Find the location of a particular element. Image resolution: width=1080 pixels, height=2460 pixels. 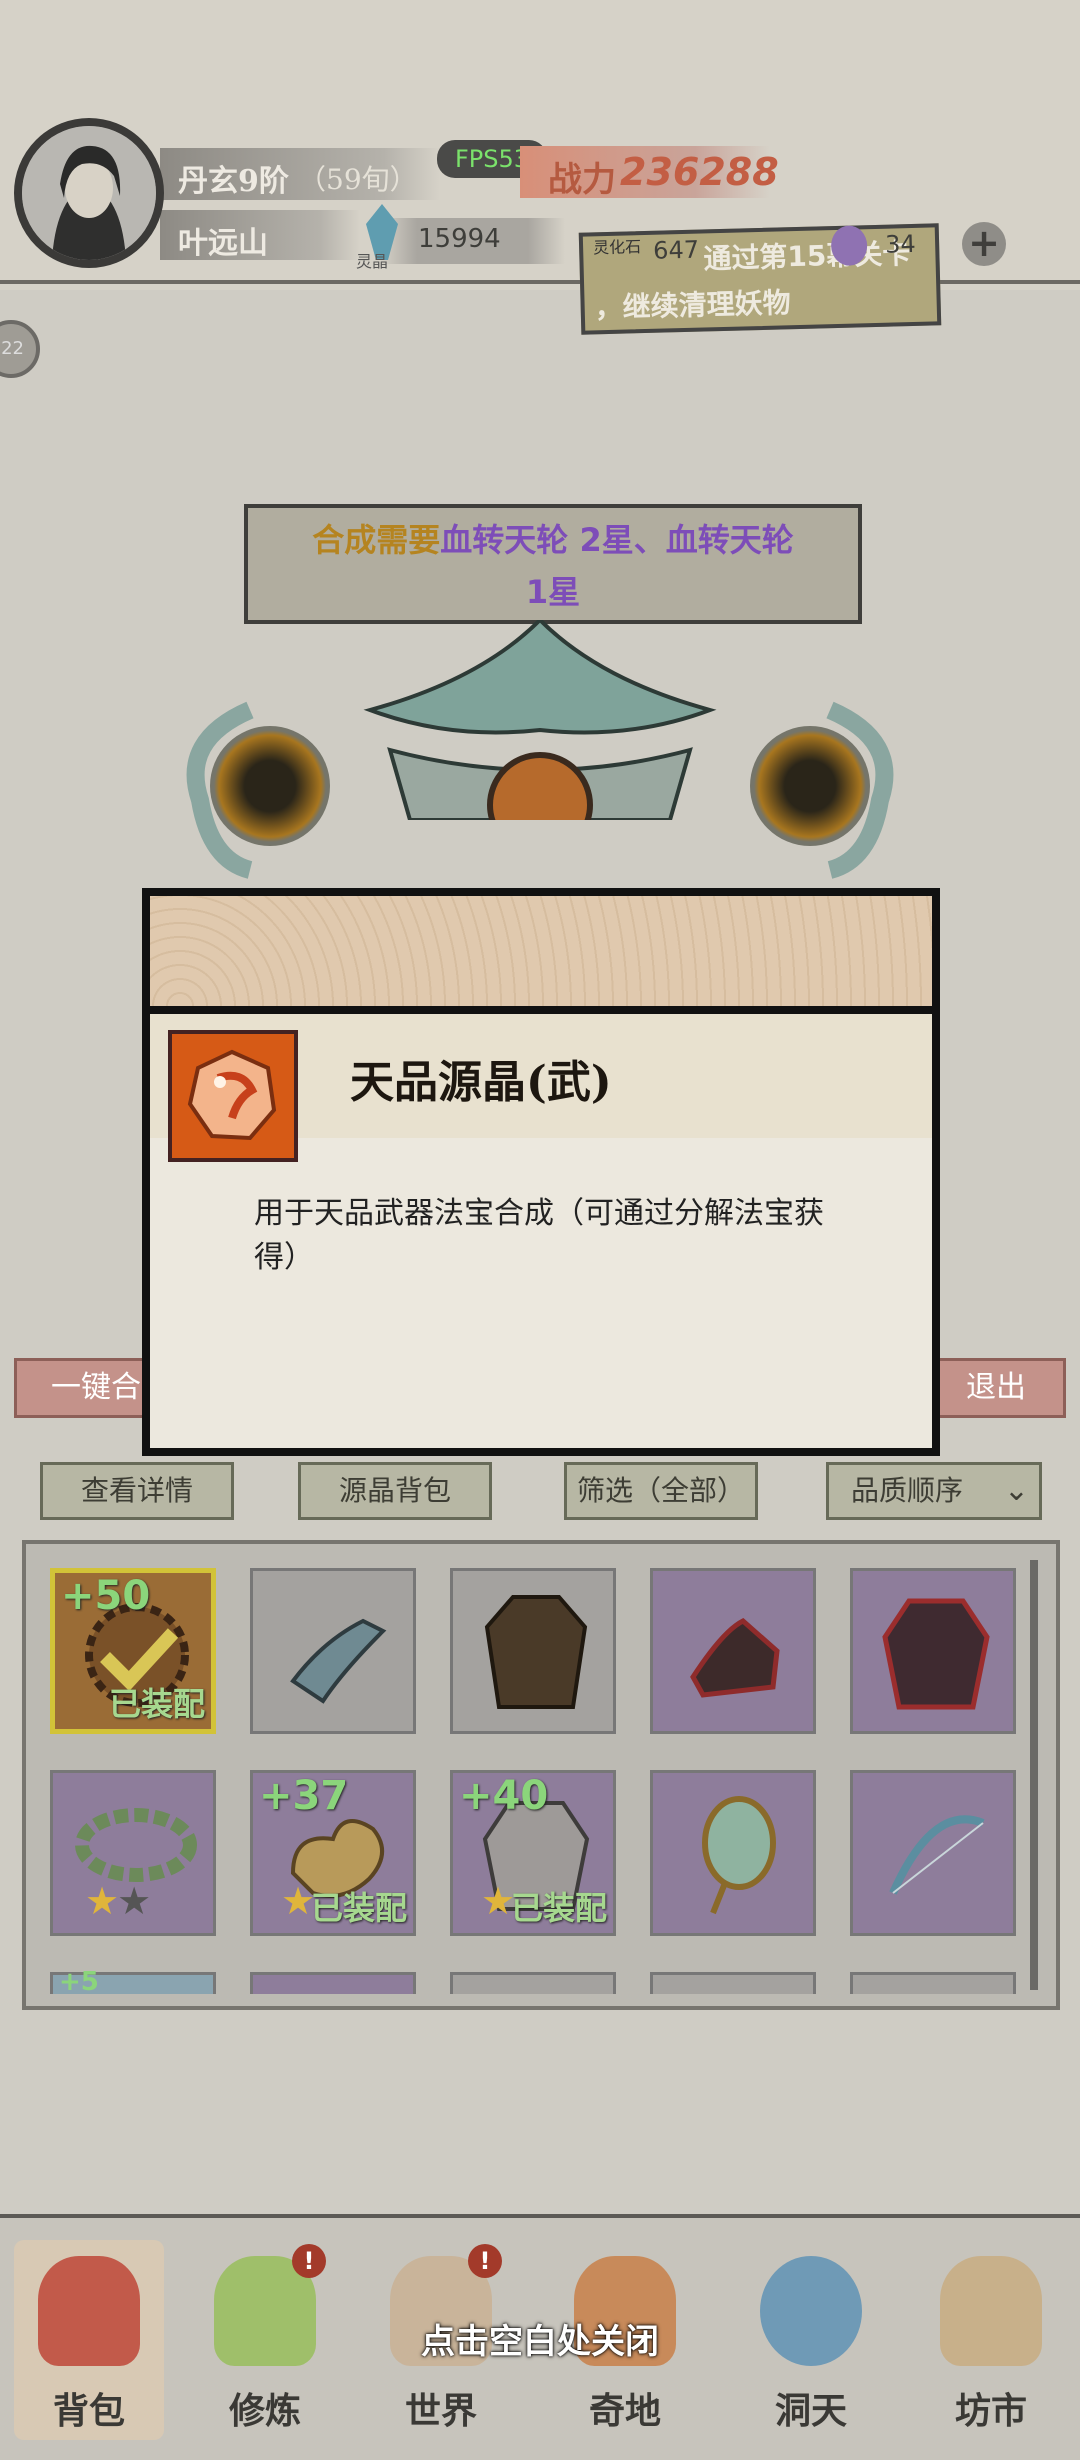

cloak-icon is located at coordinates (936, 1654).